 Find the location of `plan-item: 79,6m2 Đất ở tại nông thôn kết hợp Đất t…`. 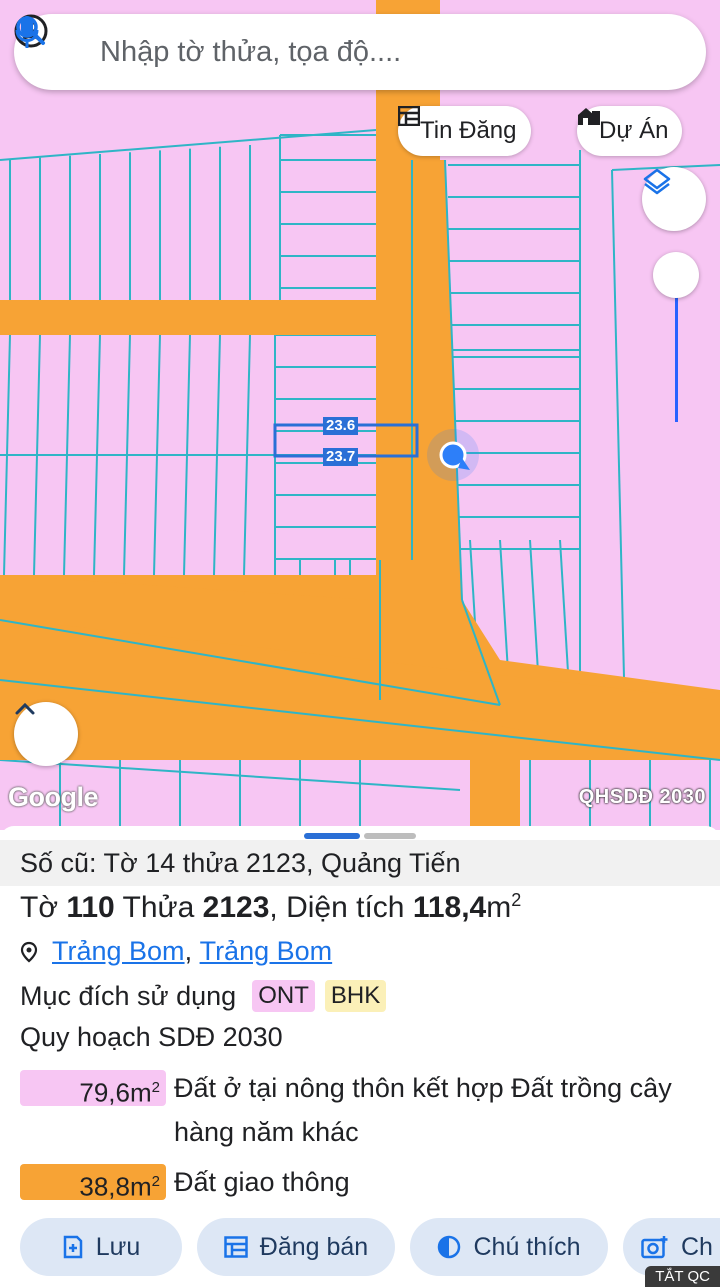

plan-item: 79,6m2 Đất ở tại nông thôn kết hợp Đất t… is located at coordinates (367, 1112).